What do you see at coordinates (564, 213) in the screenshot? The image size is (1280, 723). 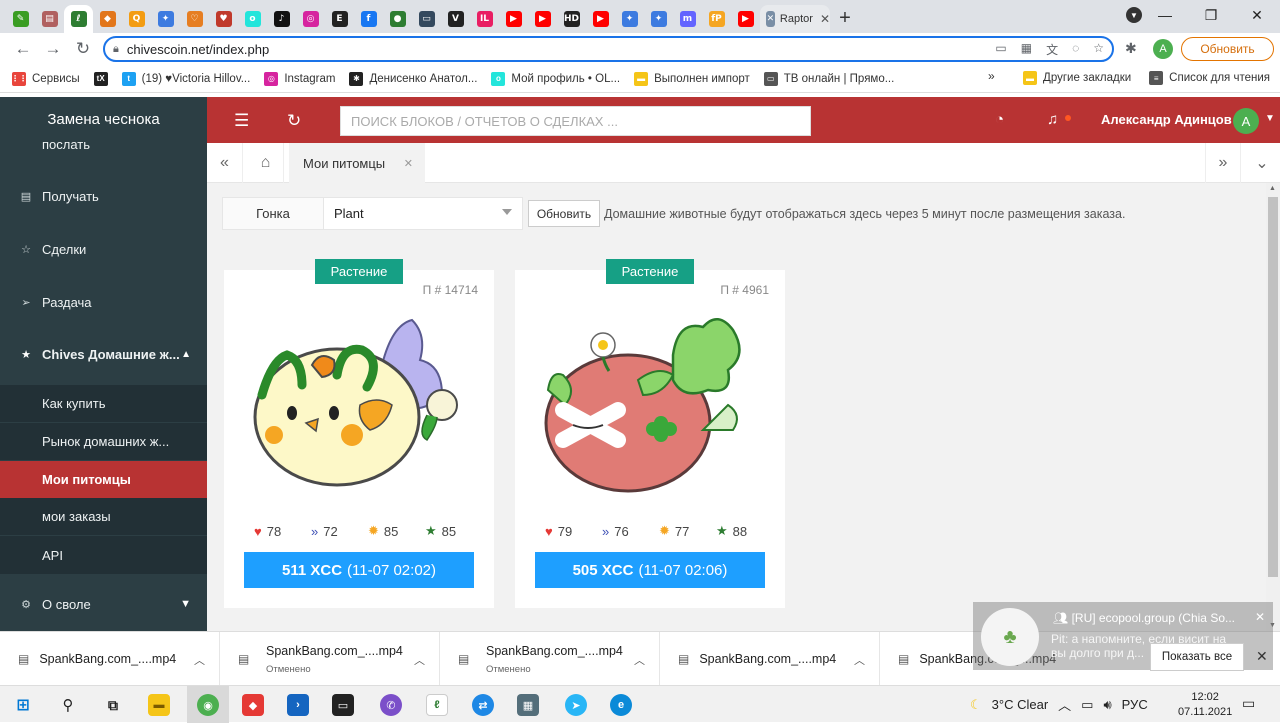 I see `refresh-pets-button: Обновить` at bounding box center [564, 213].